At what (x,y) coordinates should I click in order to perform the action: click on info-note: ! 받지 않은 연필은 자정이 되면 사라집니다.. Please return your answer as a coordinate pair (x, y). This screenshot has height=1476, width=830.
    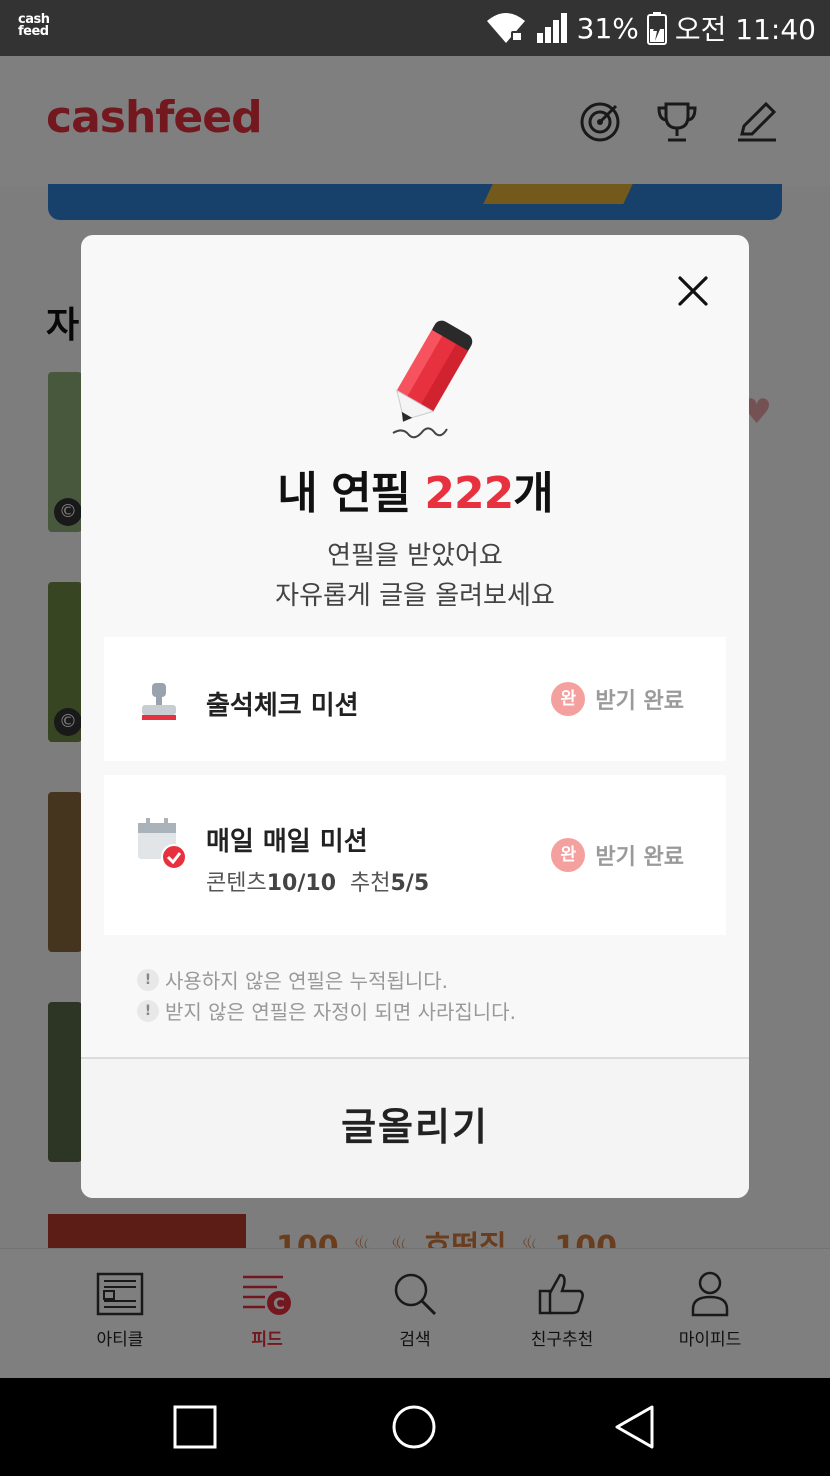
    Looking at the image, I should click on (326, 1010).